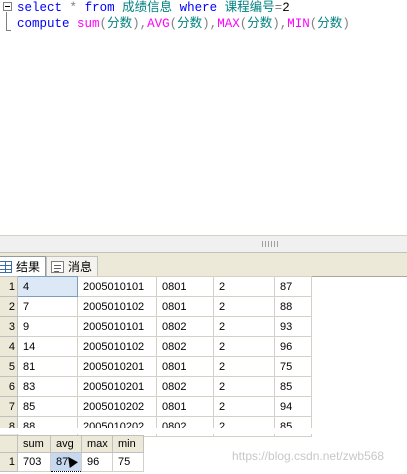  I want to click on column-header-avg: avg, so click(66, 444).